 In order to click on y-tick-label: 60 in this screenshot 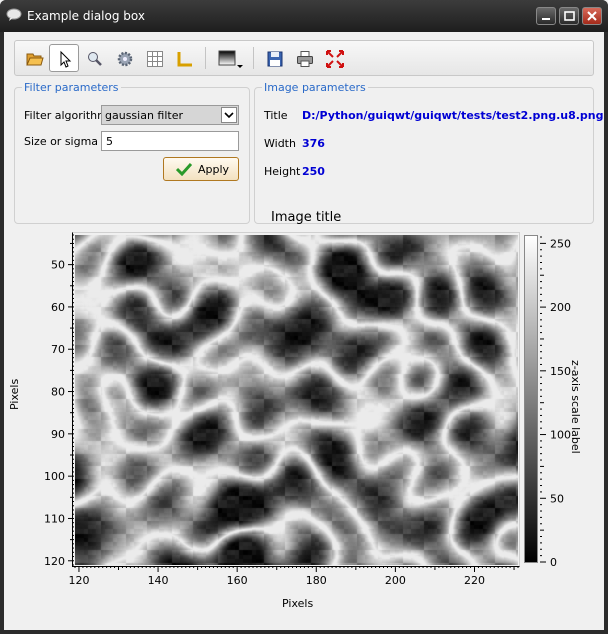, I will do `click(58, 307)`.